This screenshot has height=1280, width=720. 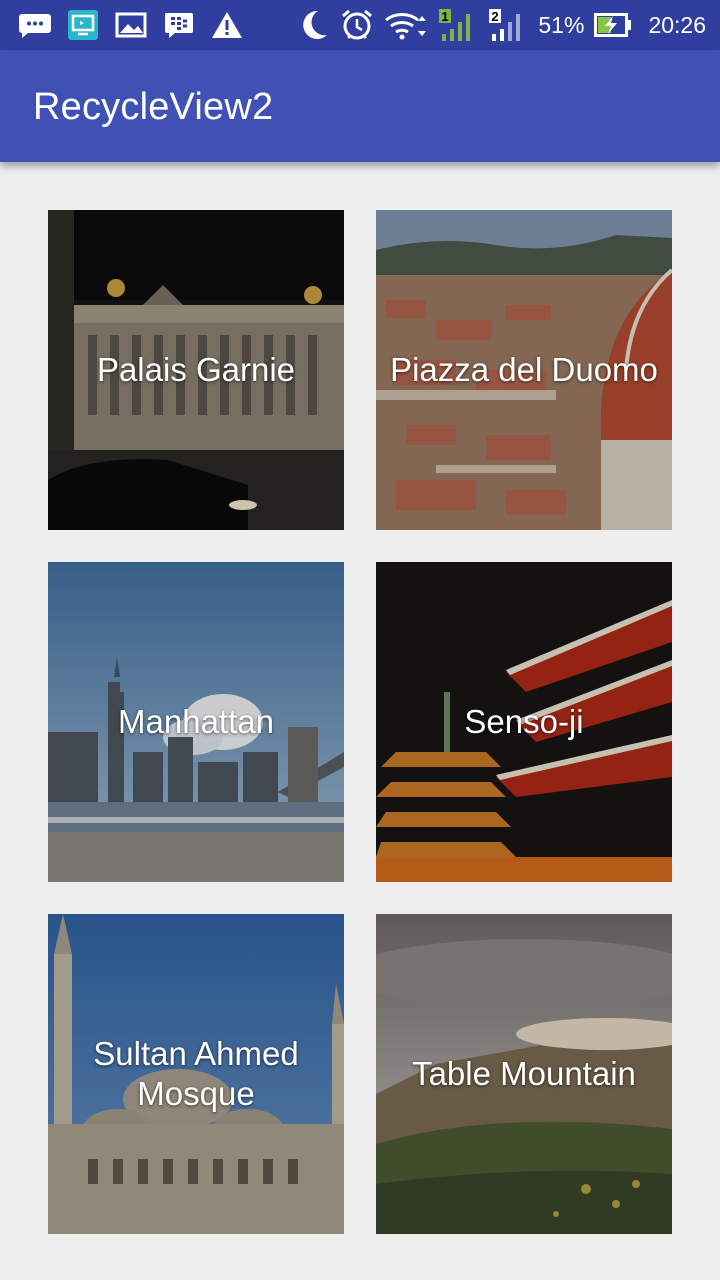 What do you see at coordinates (360, 106) in the screenshot?
I see `app-bar: RecycleView2` at bounding box center [360, 106].